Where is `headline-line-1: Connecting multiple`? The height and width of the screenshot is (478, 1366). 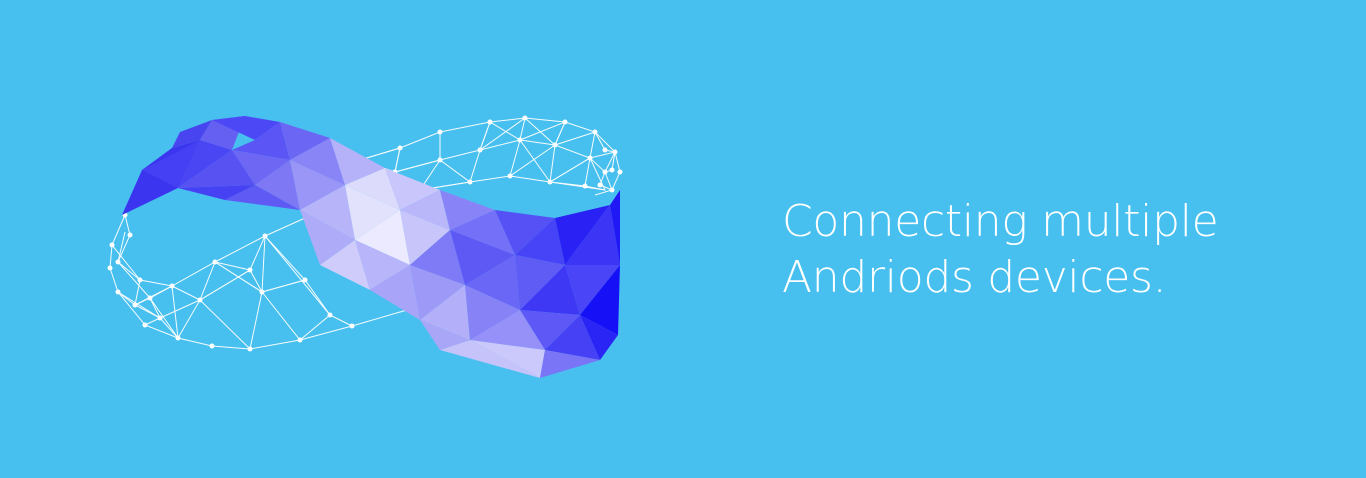 headline-line-1: Connecting multiple is located at coordinates (1000, 221).